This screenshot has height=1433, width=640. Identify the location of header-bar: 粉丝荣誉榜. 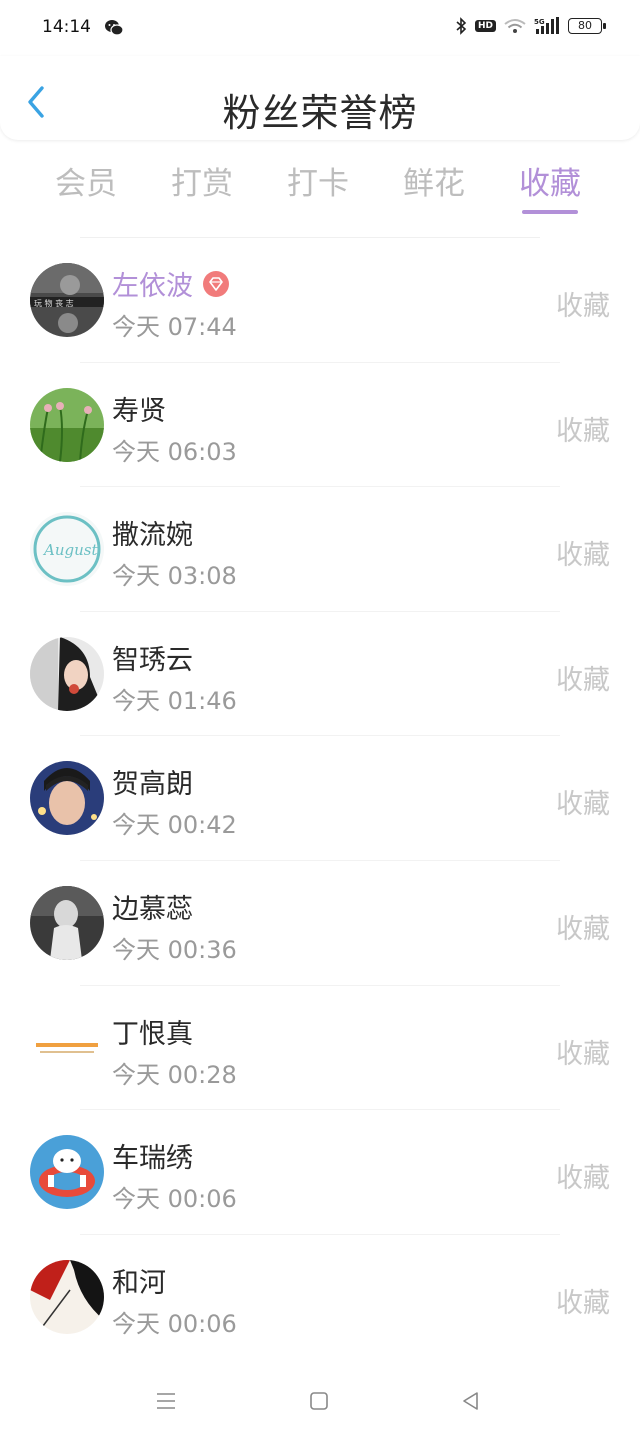
(320, 98).